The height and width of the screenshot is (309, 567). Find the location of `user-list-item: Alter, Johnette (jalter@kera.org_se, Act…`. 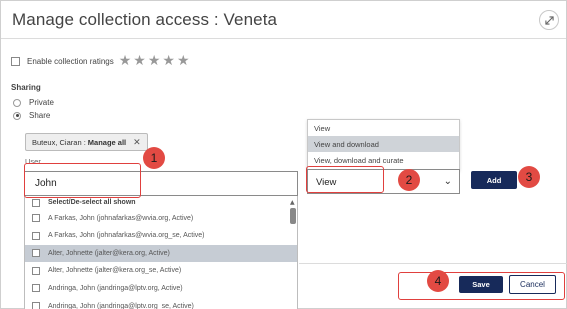

user-list-item: Alter, Johnette (jalter@kera.org_se, Act… is located at coordinates (161, 270).